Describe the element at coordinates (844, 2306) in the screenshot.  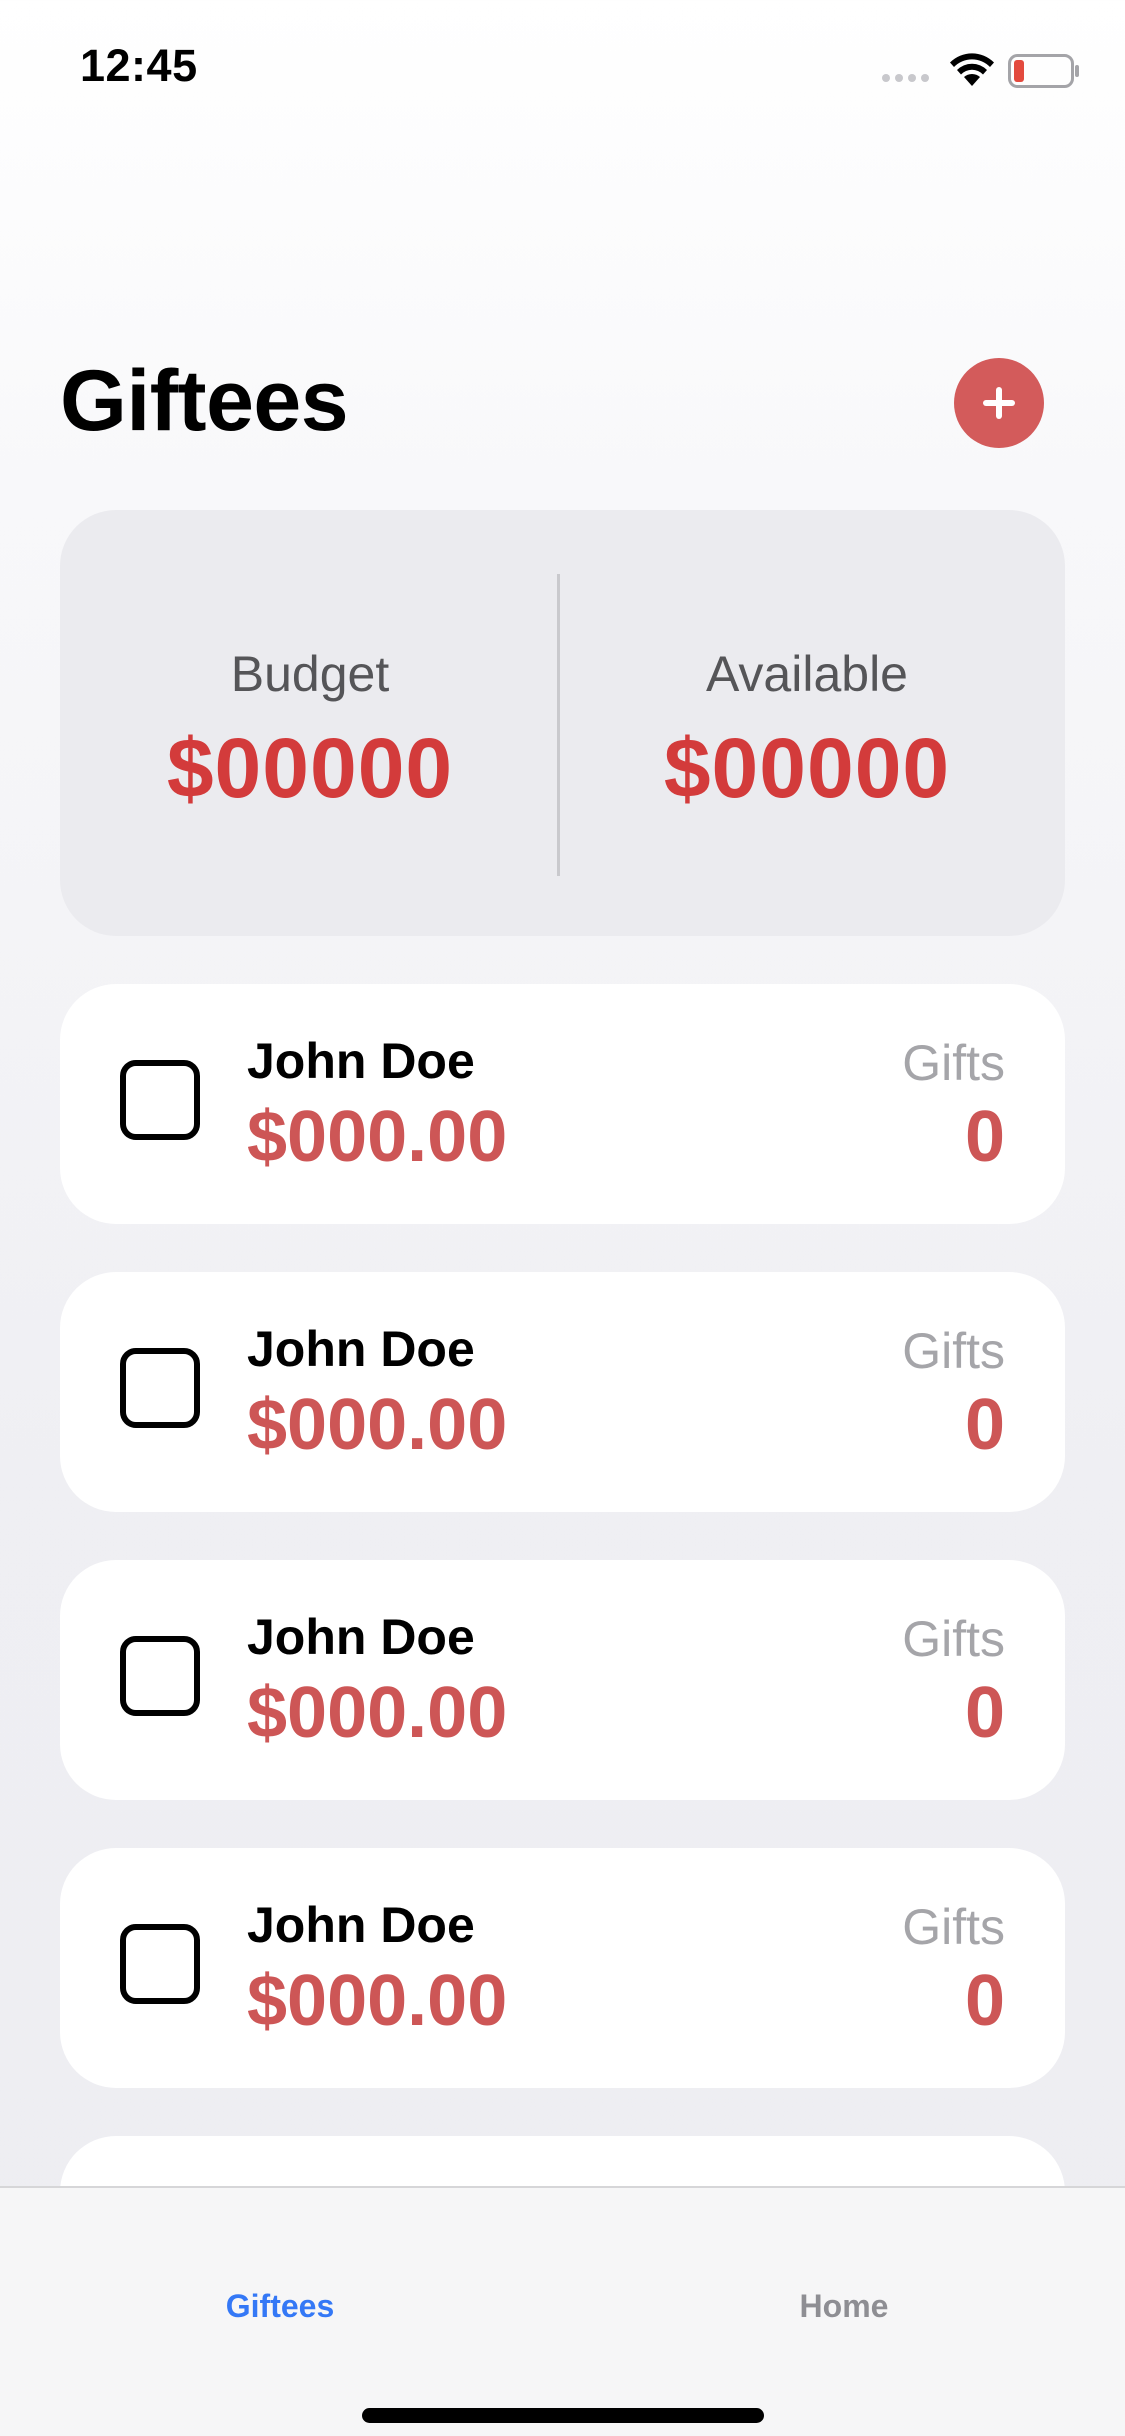
I see `tab-home: Home` at that location.